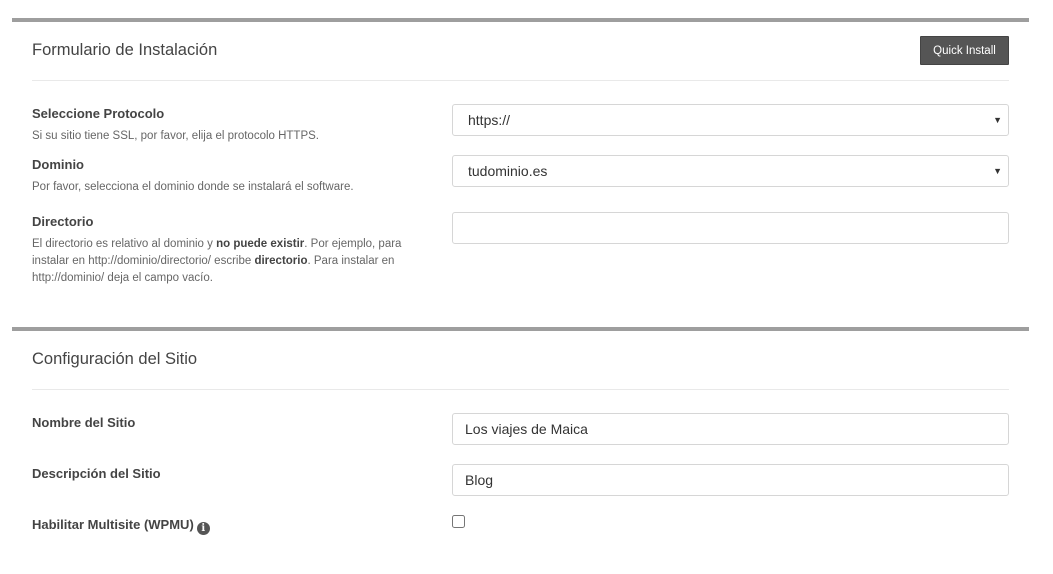 This screenshot has width=1053, height=574. I want to click on multisite-checkbox, so click(458, 521).